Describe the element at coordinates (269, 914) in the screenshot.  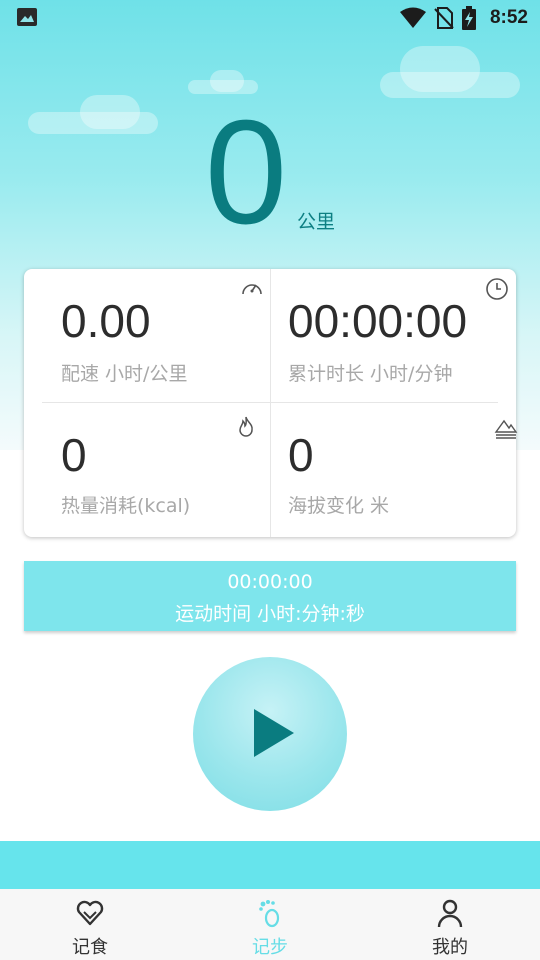
I see `footprint-icon` at that location.